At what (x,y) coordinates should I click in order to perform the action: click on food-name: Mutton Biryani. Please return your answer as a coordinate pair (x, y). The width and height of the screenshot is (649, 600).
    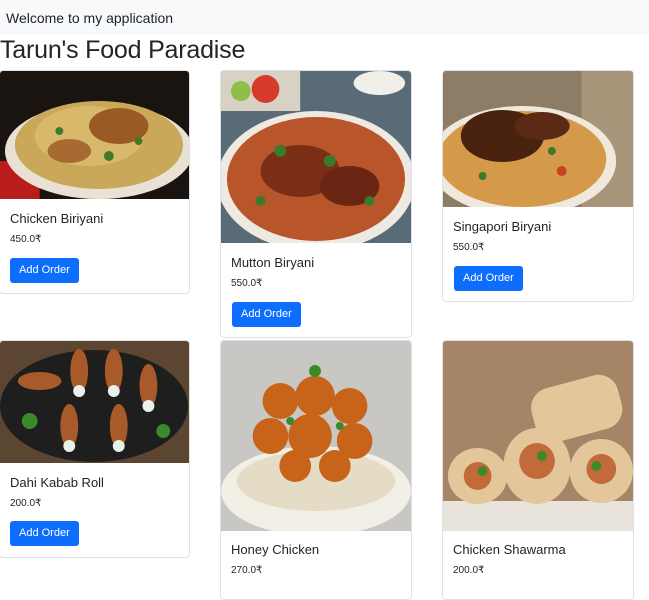
    Looking at the image, I should click on (273, 262).